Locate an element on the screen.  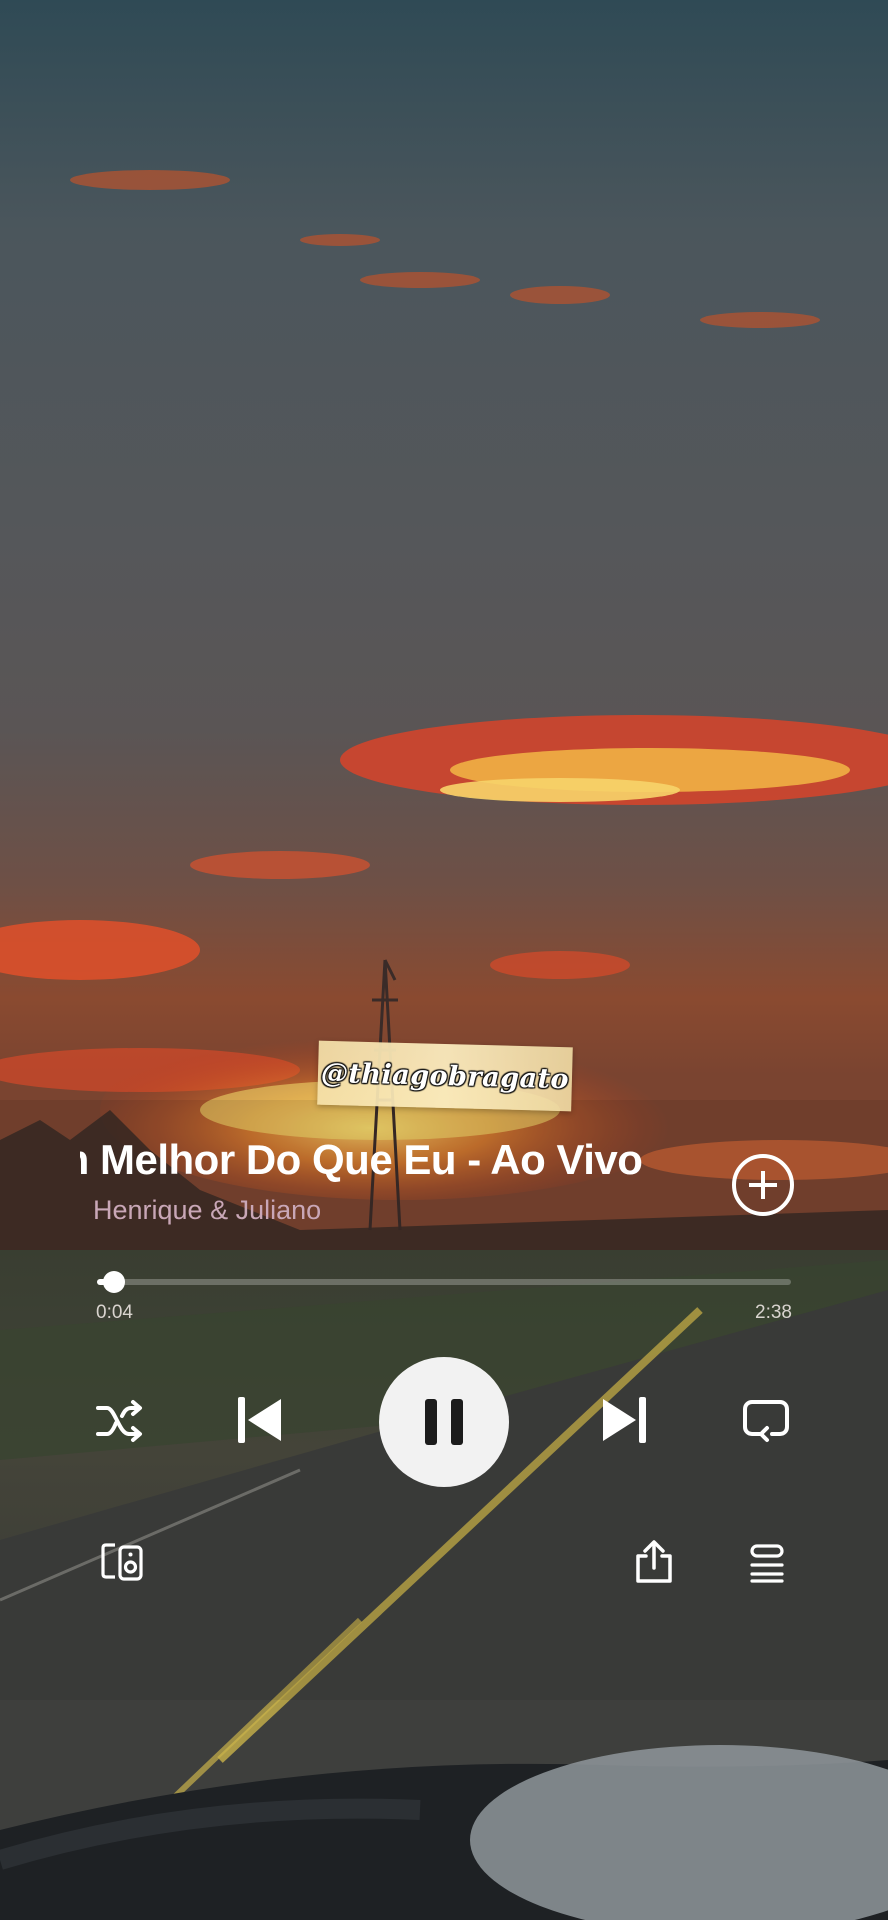
skip-previous-icon is located at coordinates (259, 1420).